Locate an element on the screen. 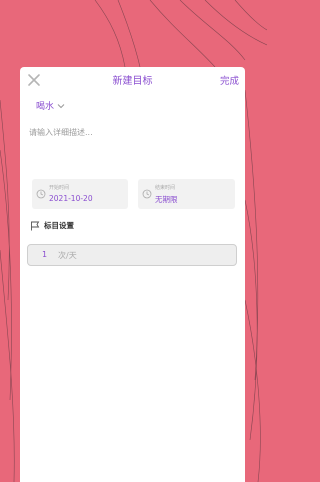 The image size is (320, 482). description-input is located at coordinates (134, 147).